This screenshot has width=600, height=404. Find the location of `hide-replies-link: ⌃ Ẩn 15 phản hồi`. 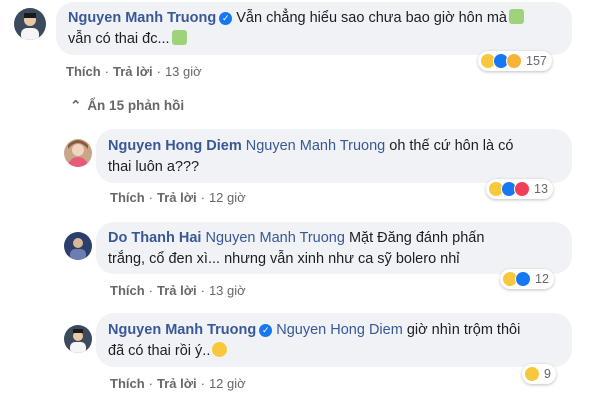

hide-replies-link: ⌃ Ẩn 15 phản hồi is located at coordinates (127, 106).